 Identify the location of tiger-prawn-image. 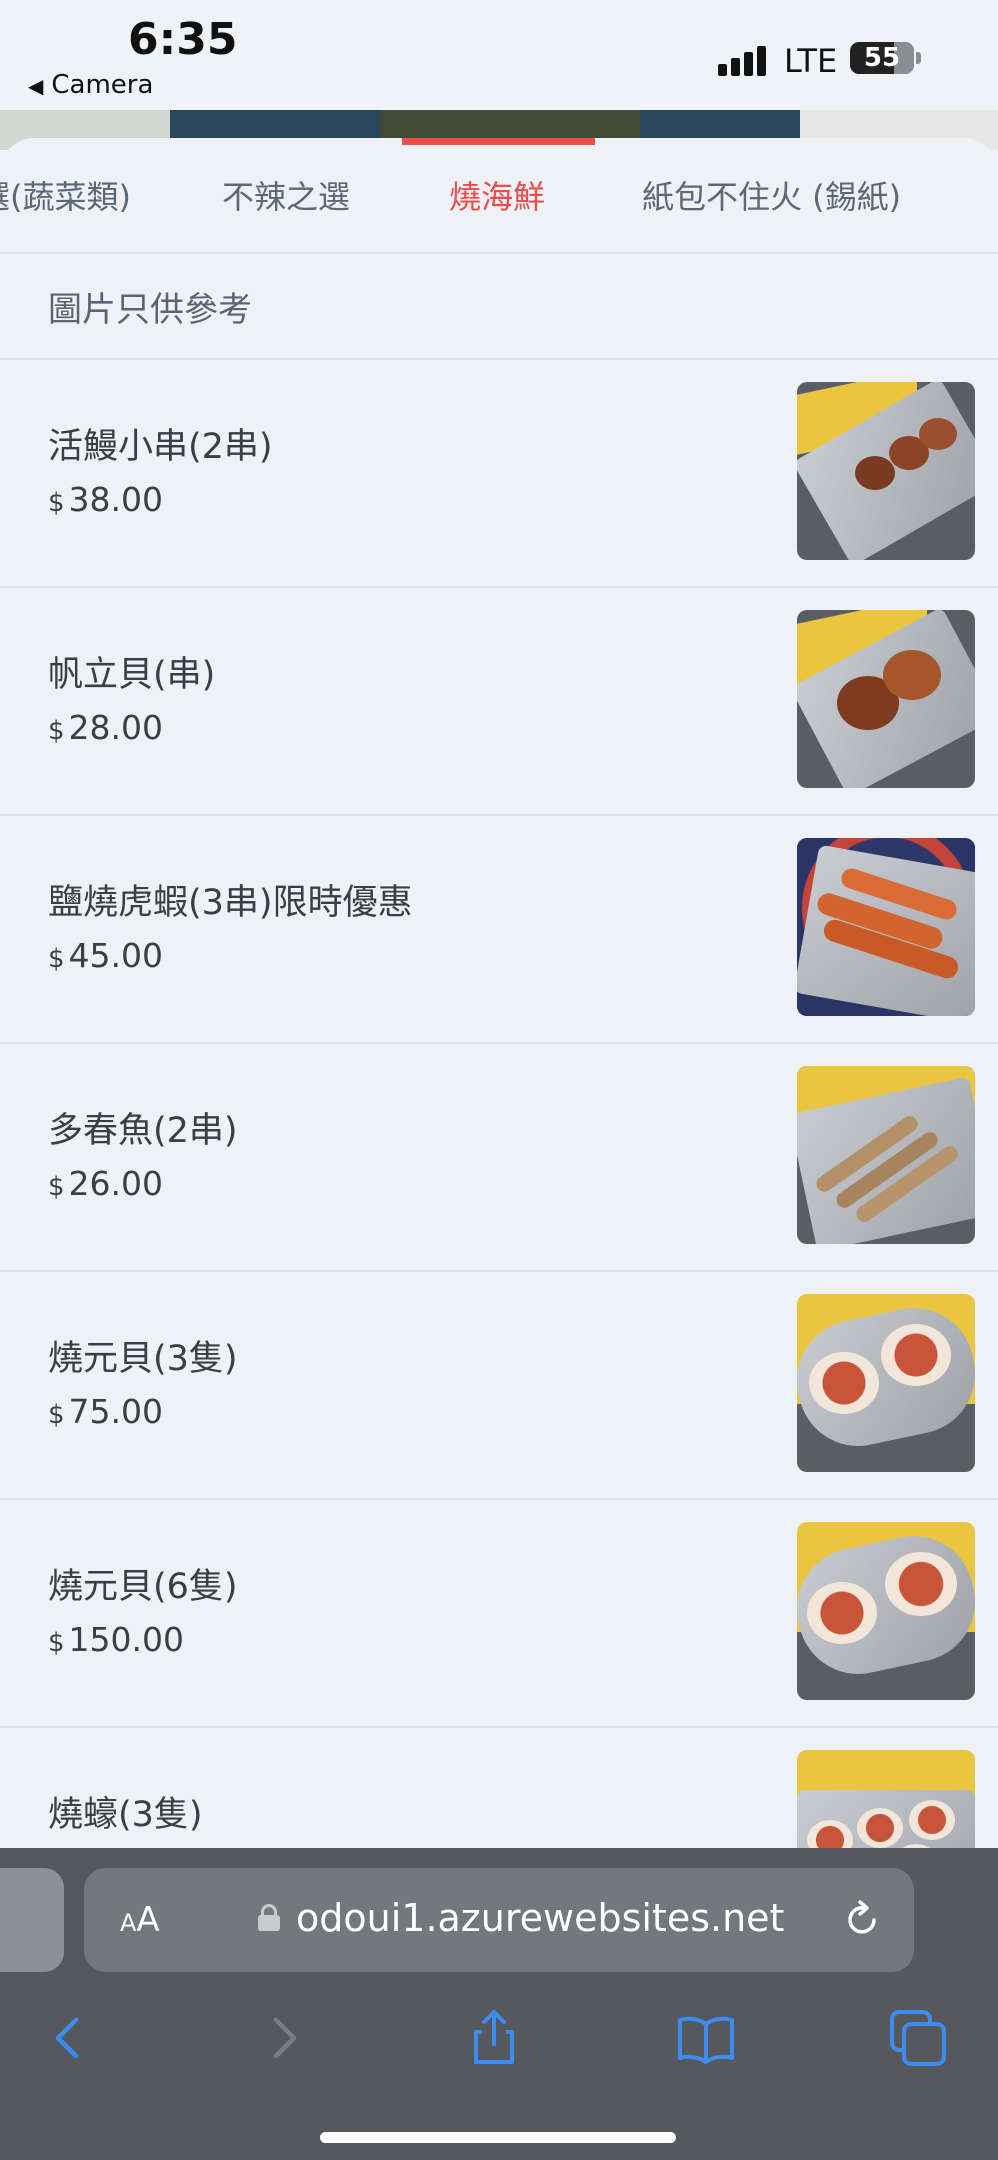
(886, 927).